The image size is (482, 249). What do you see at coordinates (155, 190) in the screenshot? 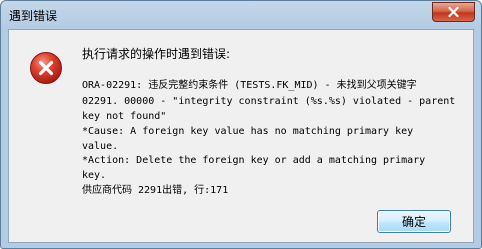
I see `message-line-8: 供应商代码 2291出错, 行:171` at bounding box center [155, 190].